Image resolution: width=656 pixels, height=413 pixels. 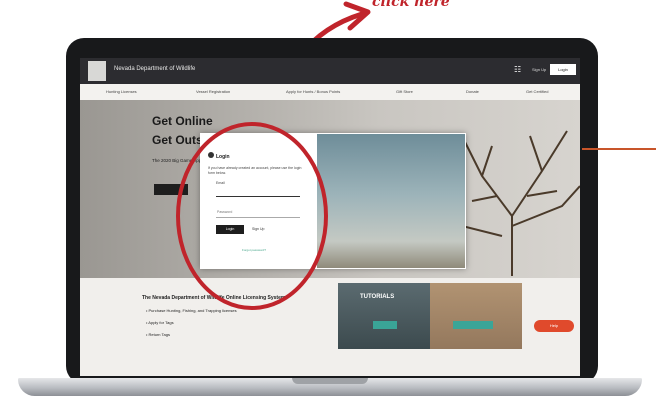 I want to click on deer-card, so click(x=476, y=316).